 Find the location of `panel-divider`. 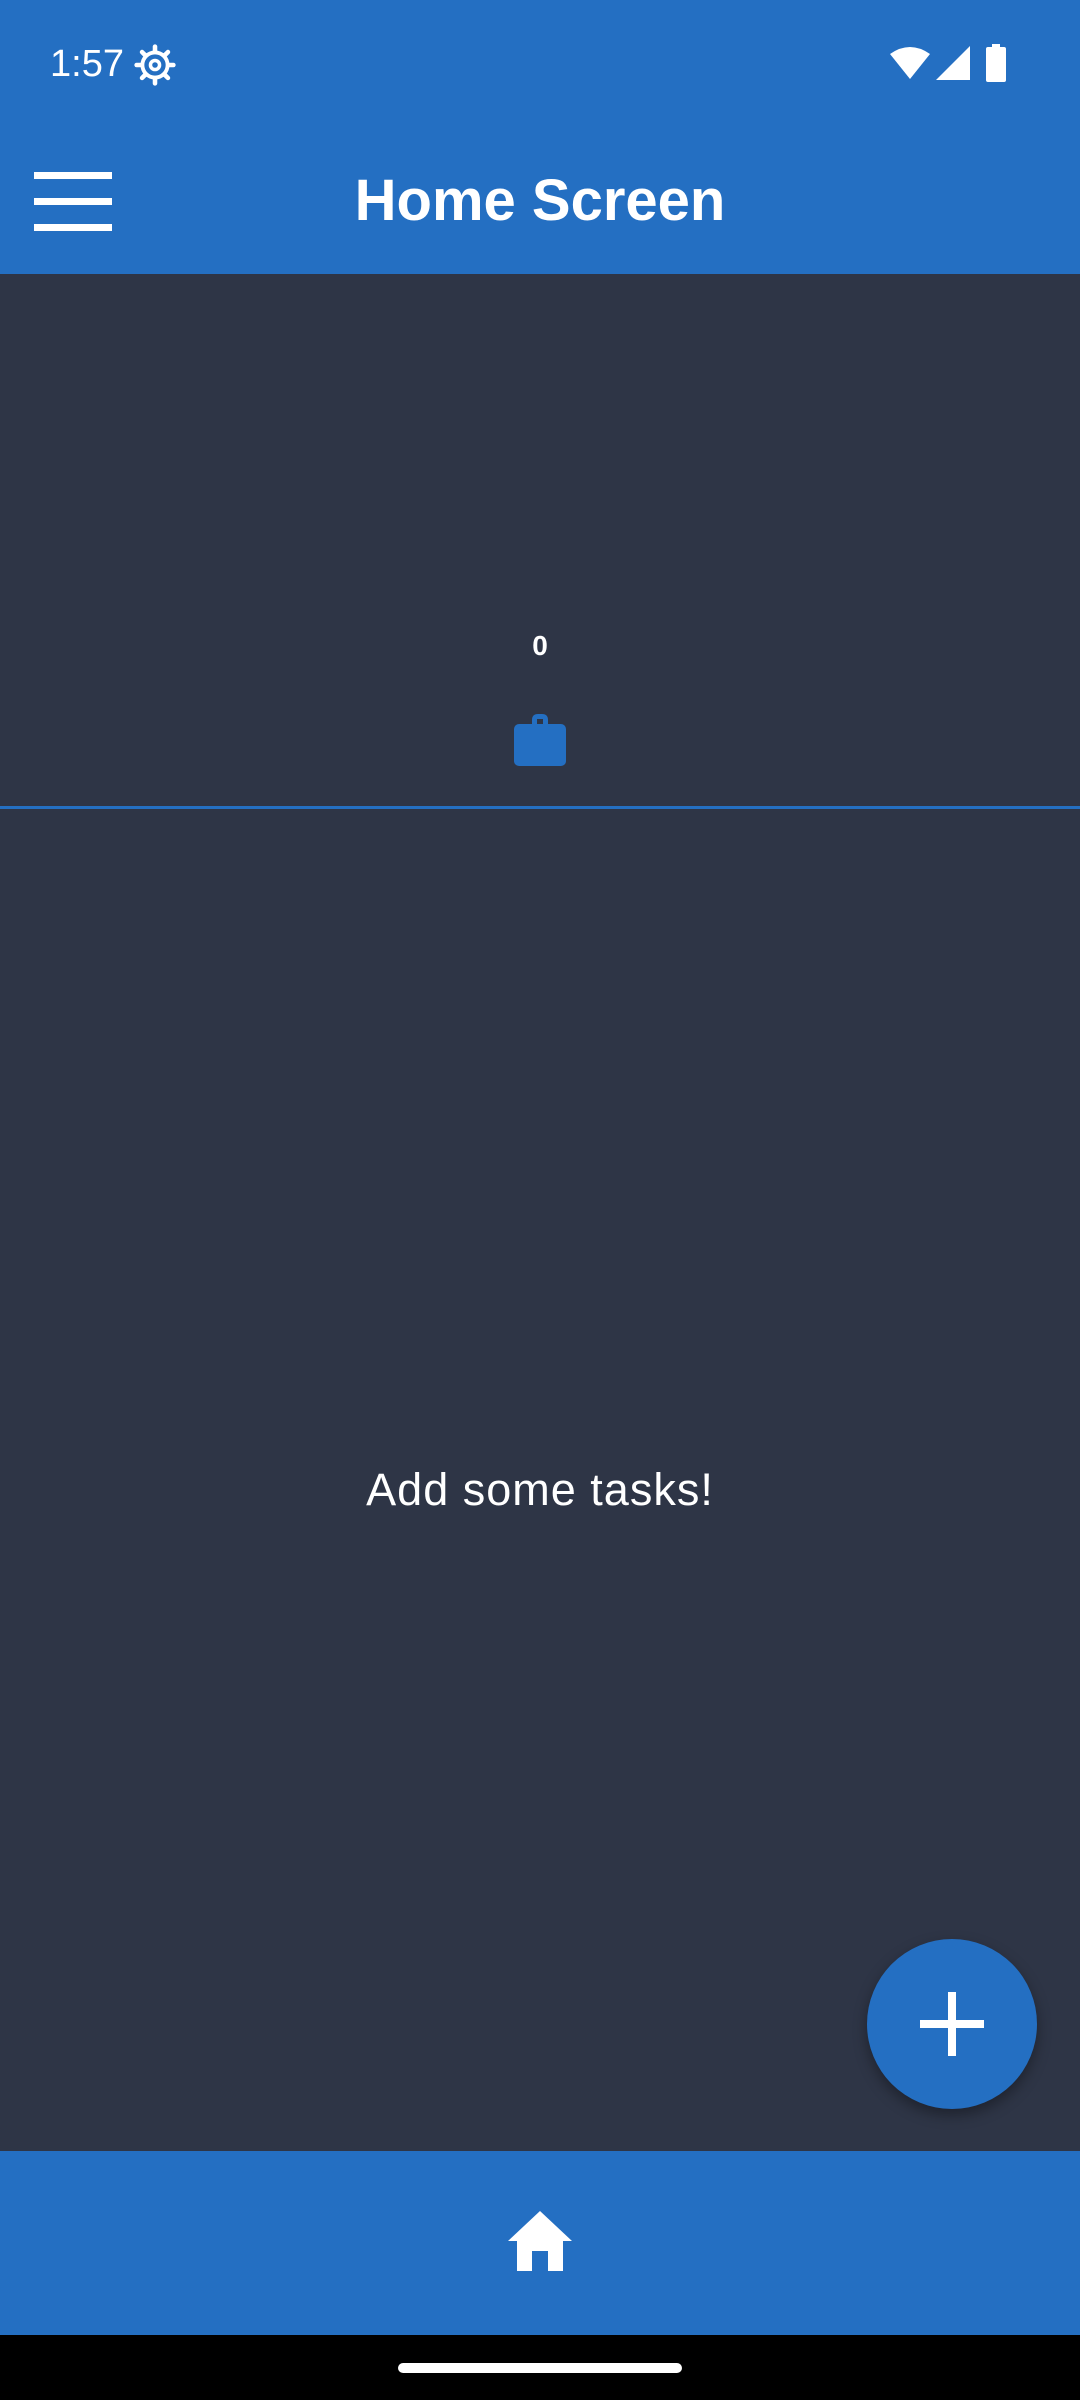

panel-divider is located at coordinates (540, 807).